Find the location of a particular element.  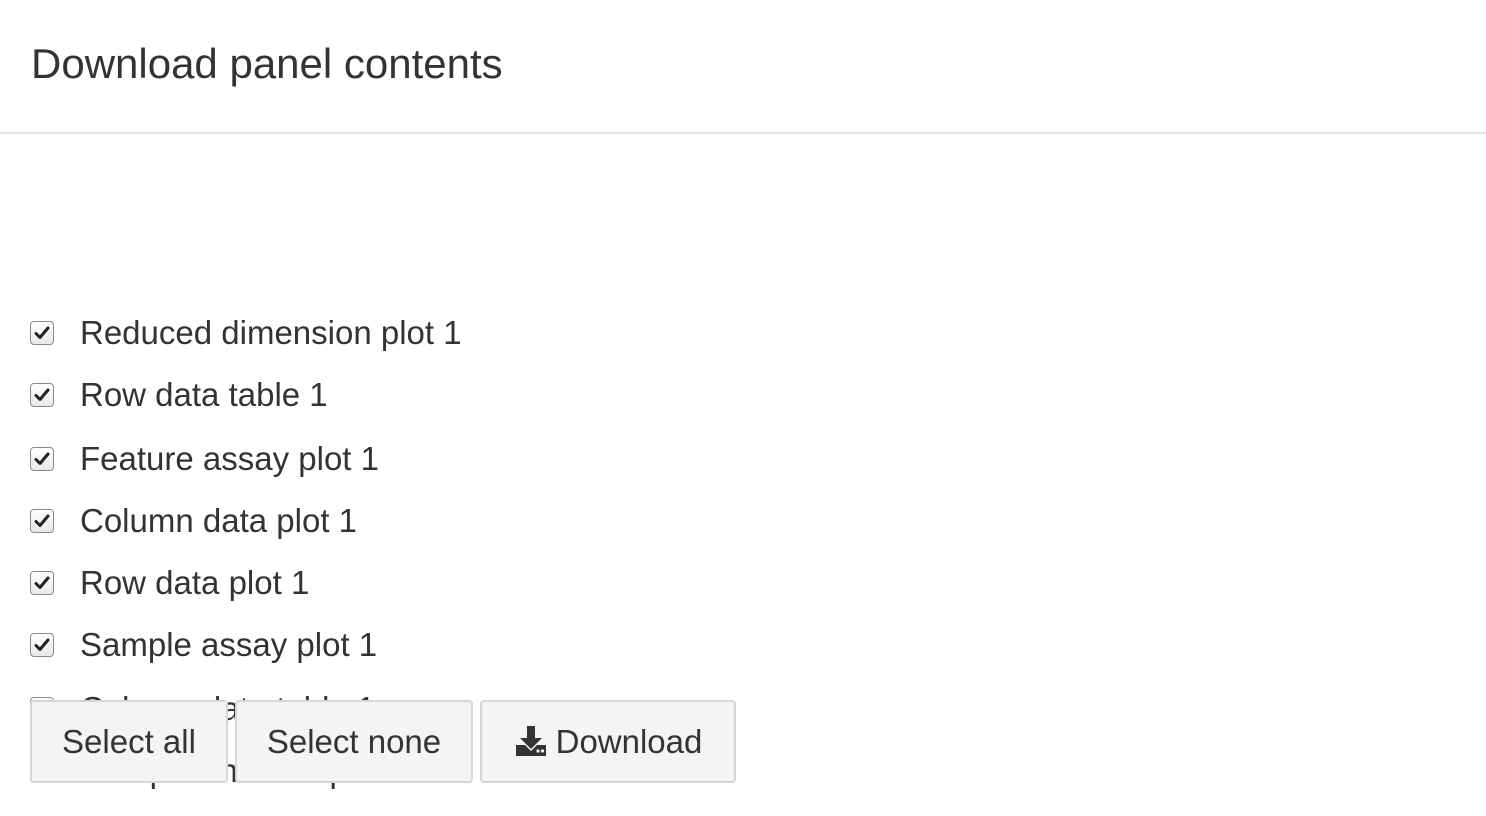

checkbox-item: Column data plot 1 is located at coordinates (193, 521).